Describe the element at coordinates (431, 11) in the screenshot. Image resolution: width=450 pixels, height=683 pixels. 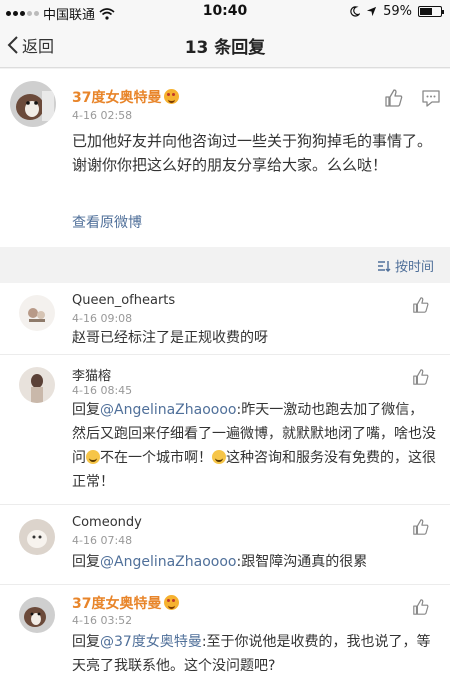
I see `battery-icon` at that location.